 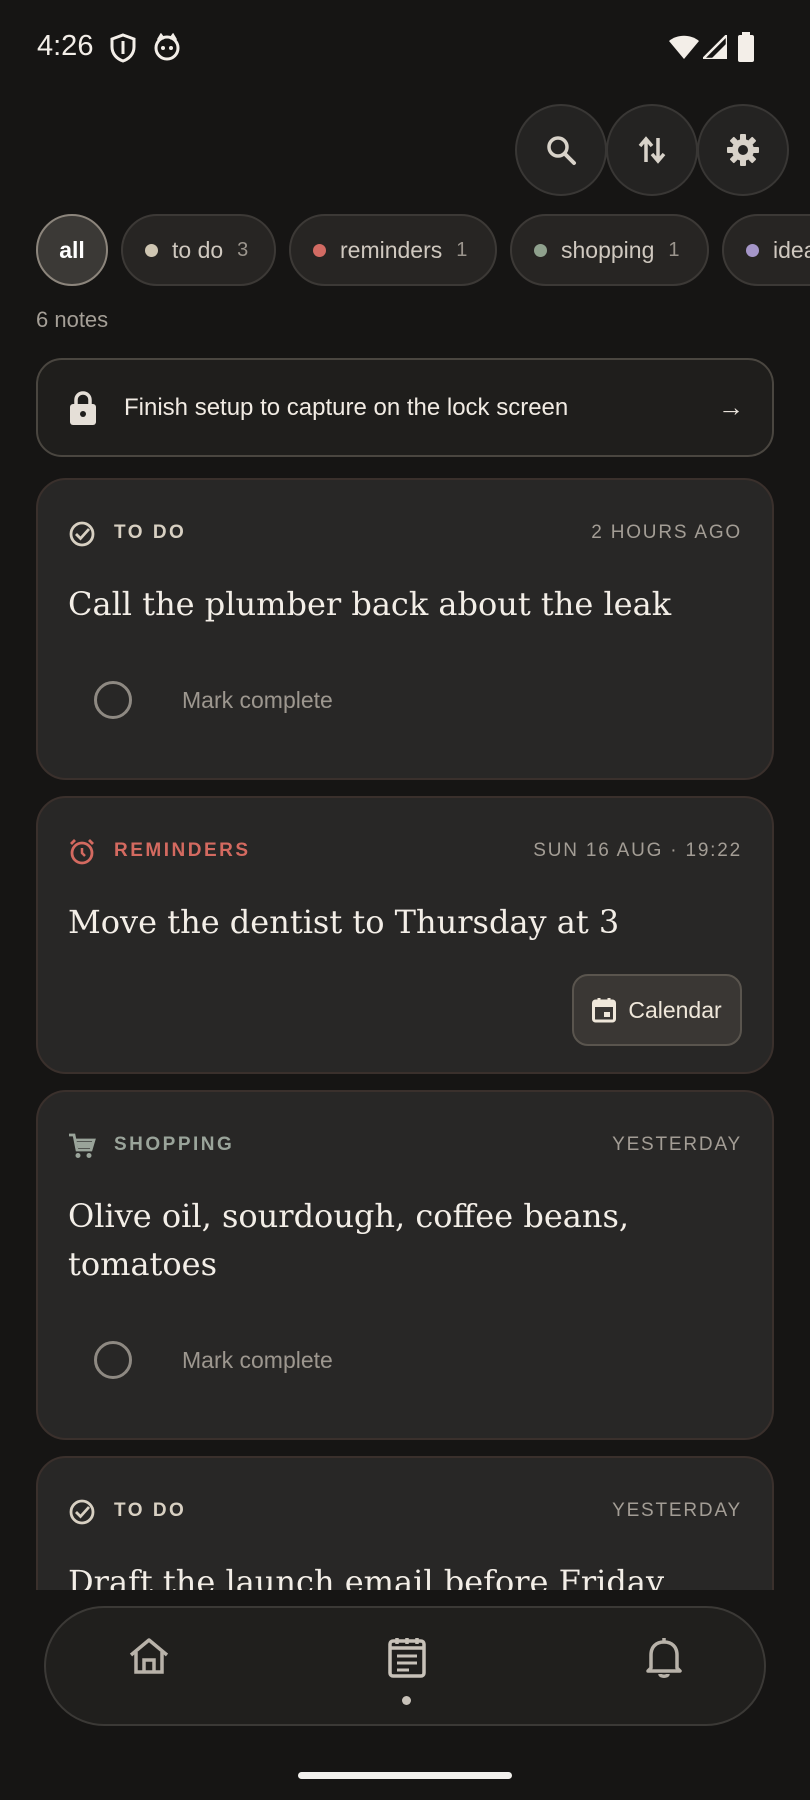 What do you see at coordinates (83, 408) in the screenshot?
I see `lock-icon` at bounding box center [83, 408].